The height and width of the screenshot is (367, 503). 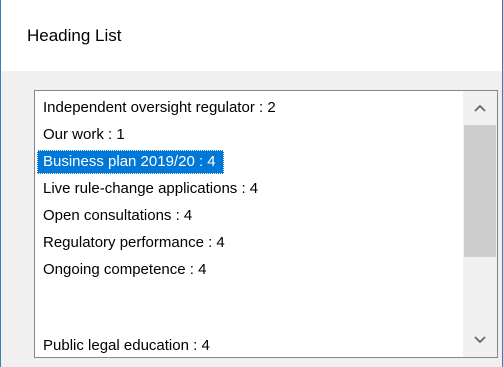 What do you see at coordinates (125, 270) in the screenshot?
I see `list-item: Ongoing competence : 4` at bounding box center [125, 270].